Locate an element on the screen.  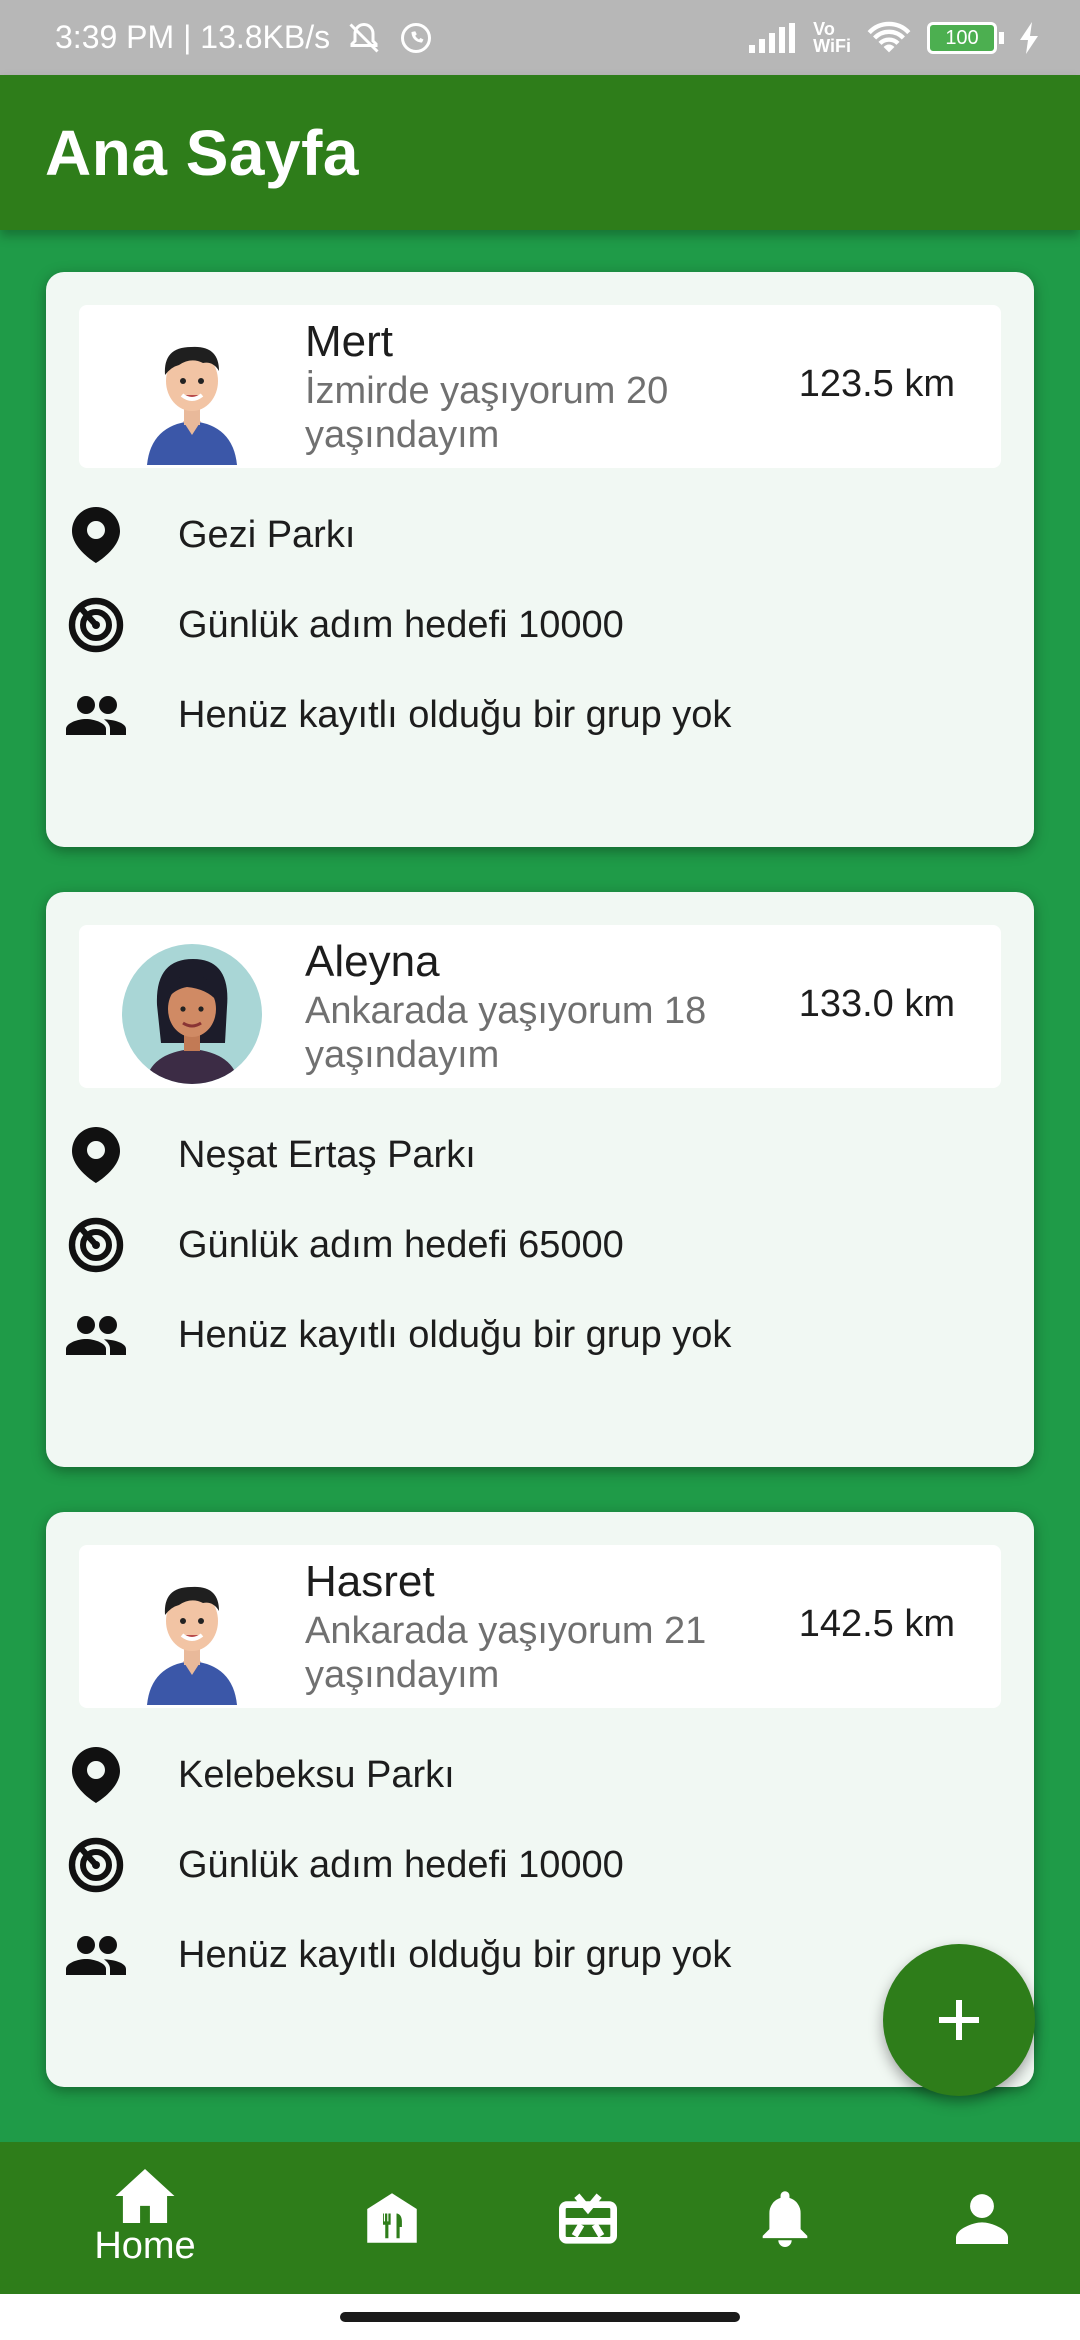
whatsapp-icon is located at coordinates (416, 38).